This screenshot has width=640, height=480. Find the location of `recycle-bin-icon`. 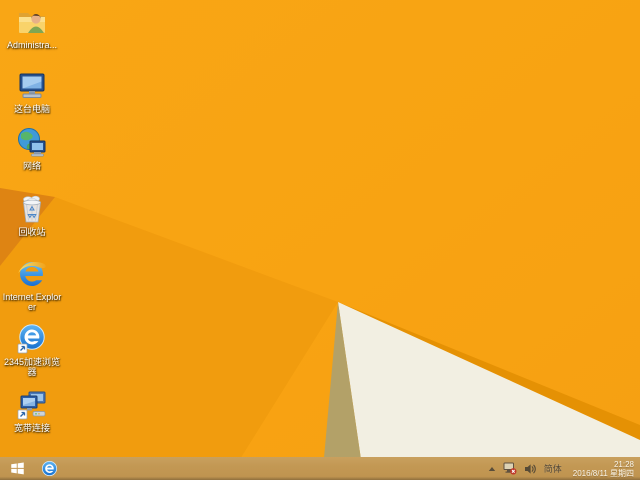

recycle-bin-icon is located at coordinates (32, 209).